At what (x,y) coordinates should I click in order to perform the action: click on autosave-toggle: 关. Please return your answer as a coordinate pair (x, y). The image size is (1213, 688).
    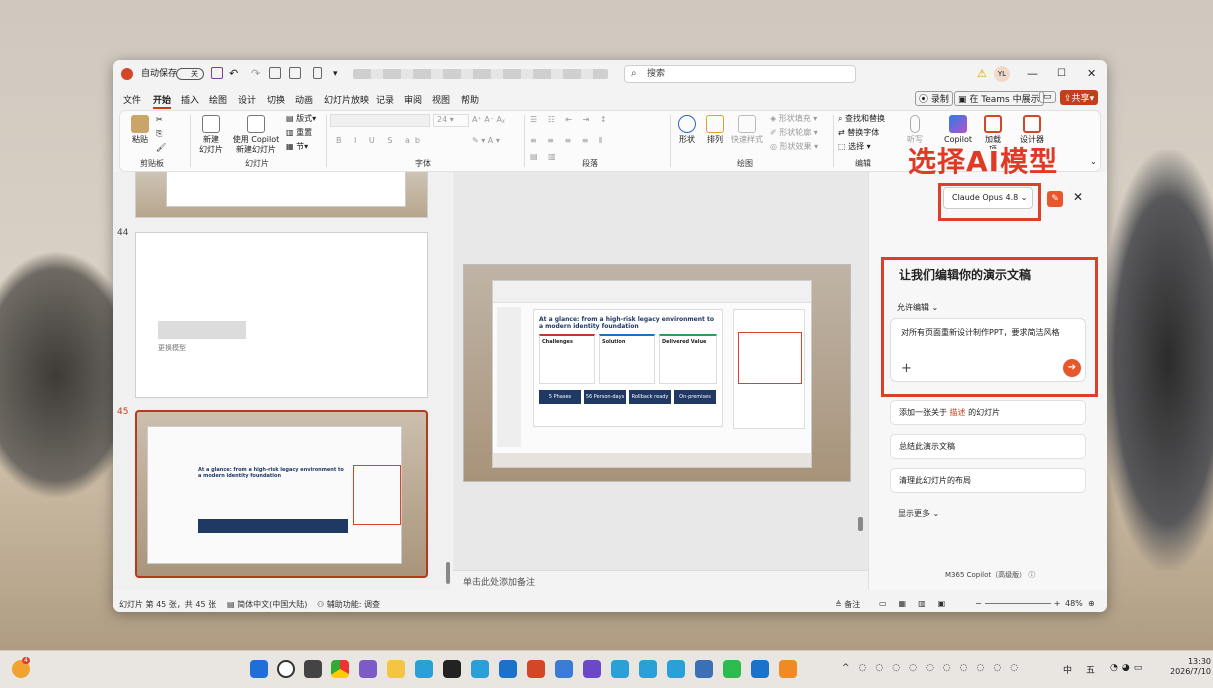
    Looking at the image, I should click on (190, 74).